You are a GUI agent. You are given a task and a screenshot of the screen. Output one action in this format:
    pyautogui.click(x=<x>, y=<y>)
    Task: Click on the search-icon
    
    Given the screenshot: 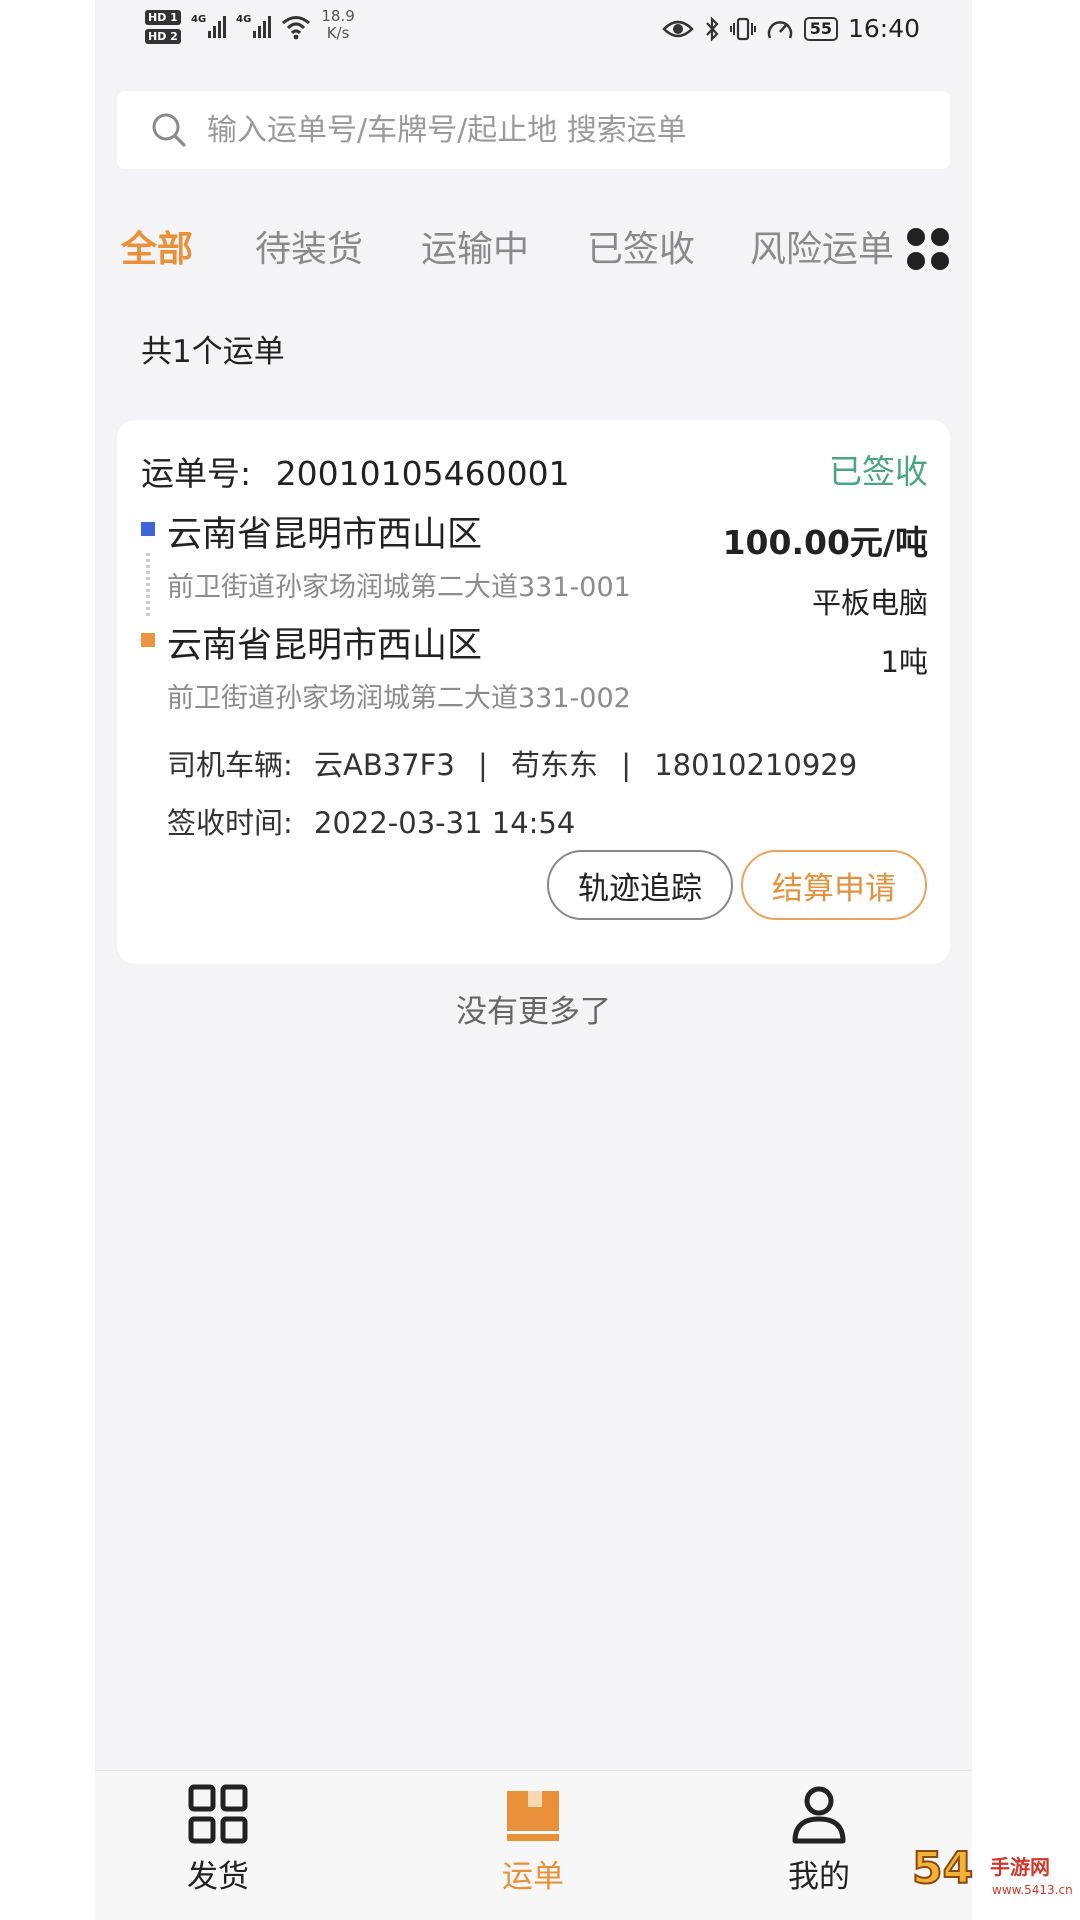 What is the action you would take?
    pyautogui.click(x=169, y=130)
    